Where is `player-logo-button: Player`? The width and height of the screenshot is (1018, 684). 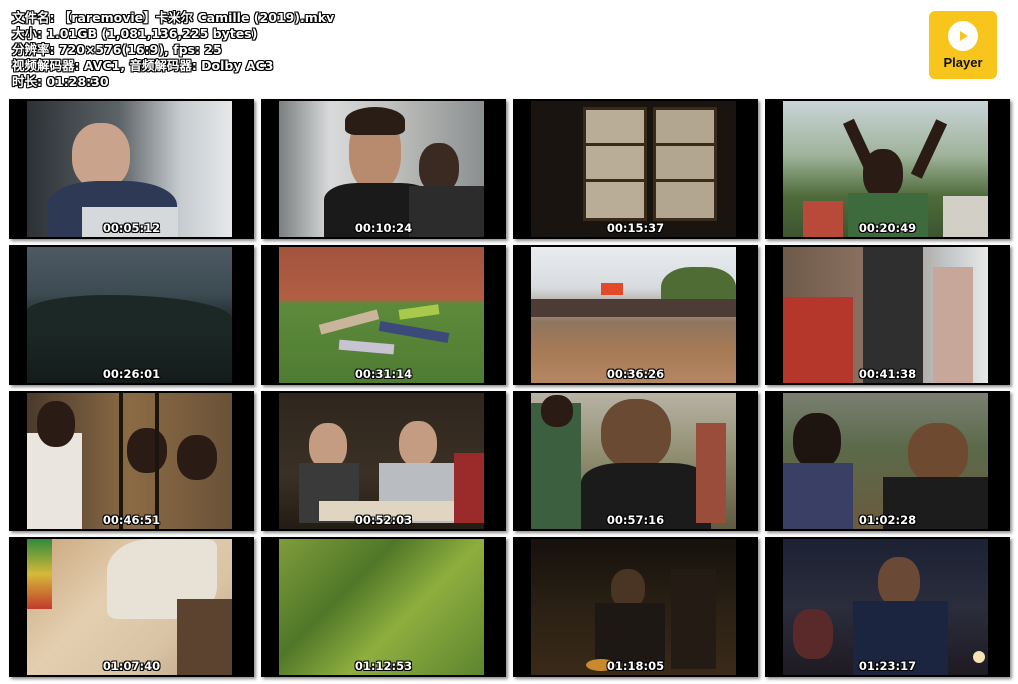
player-logo-button: Player is located at coordinates (963, 45).